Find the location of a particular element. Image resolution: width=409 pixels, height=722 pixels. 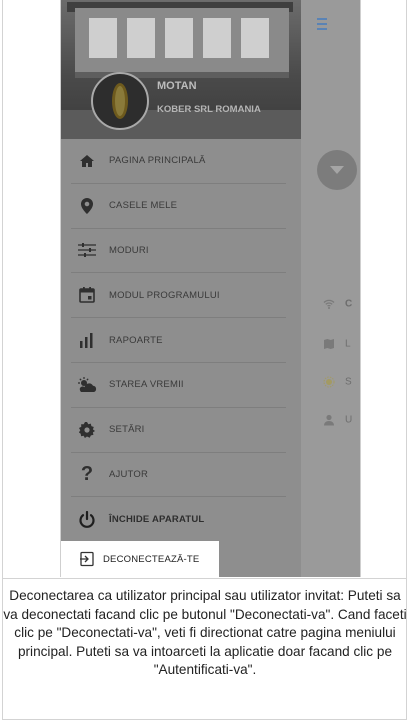

background-row-user: U is located at coordinates (337, 420).